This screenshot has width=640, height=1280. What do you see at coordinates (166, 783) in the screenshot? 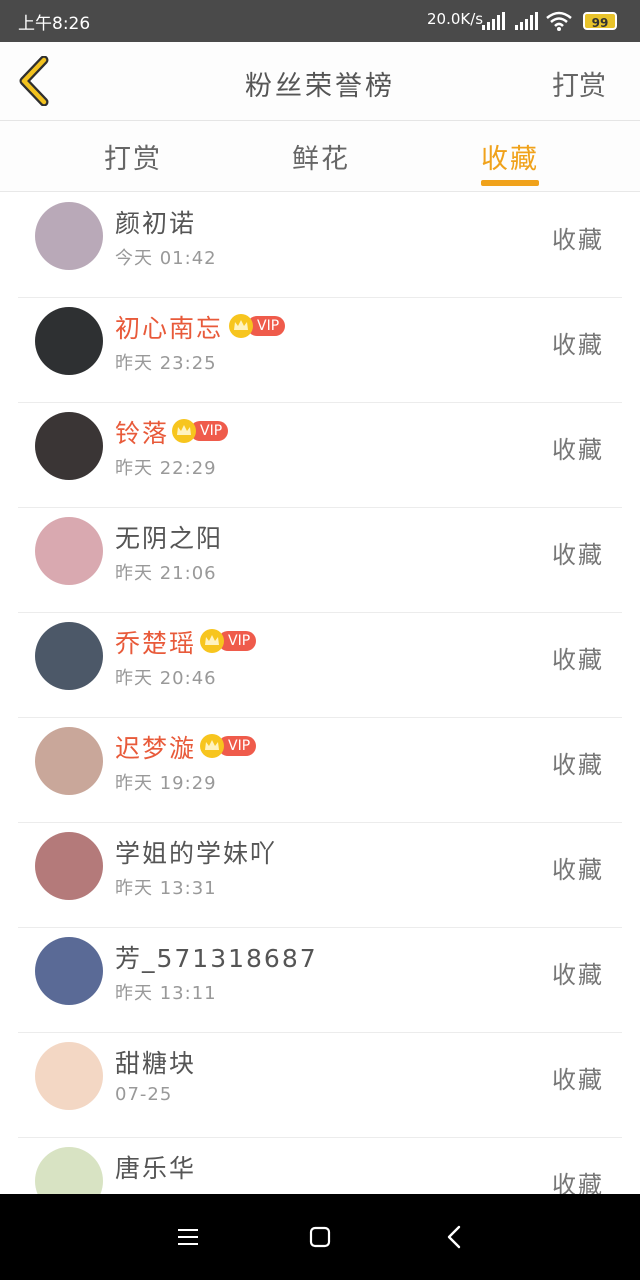
I see `fan-time: 昨天 19:29` at bounding box center [166, 783].